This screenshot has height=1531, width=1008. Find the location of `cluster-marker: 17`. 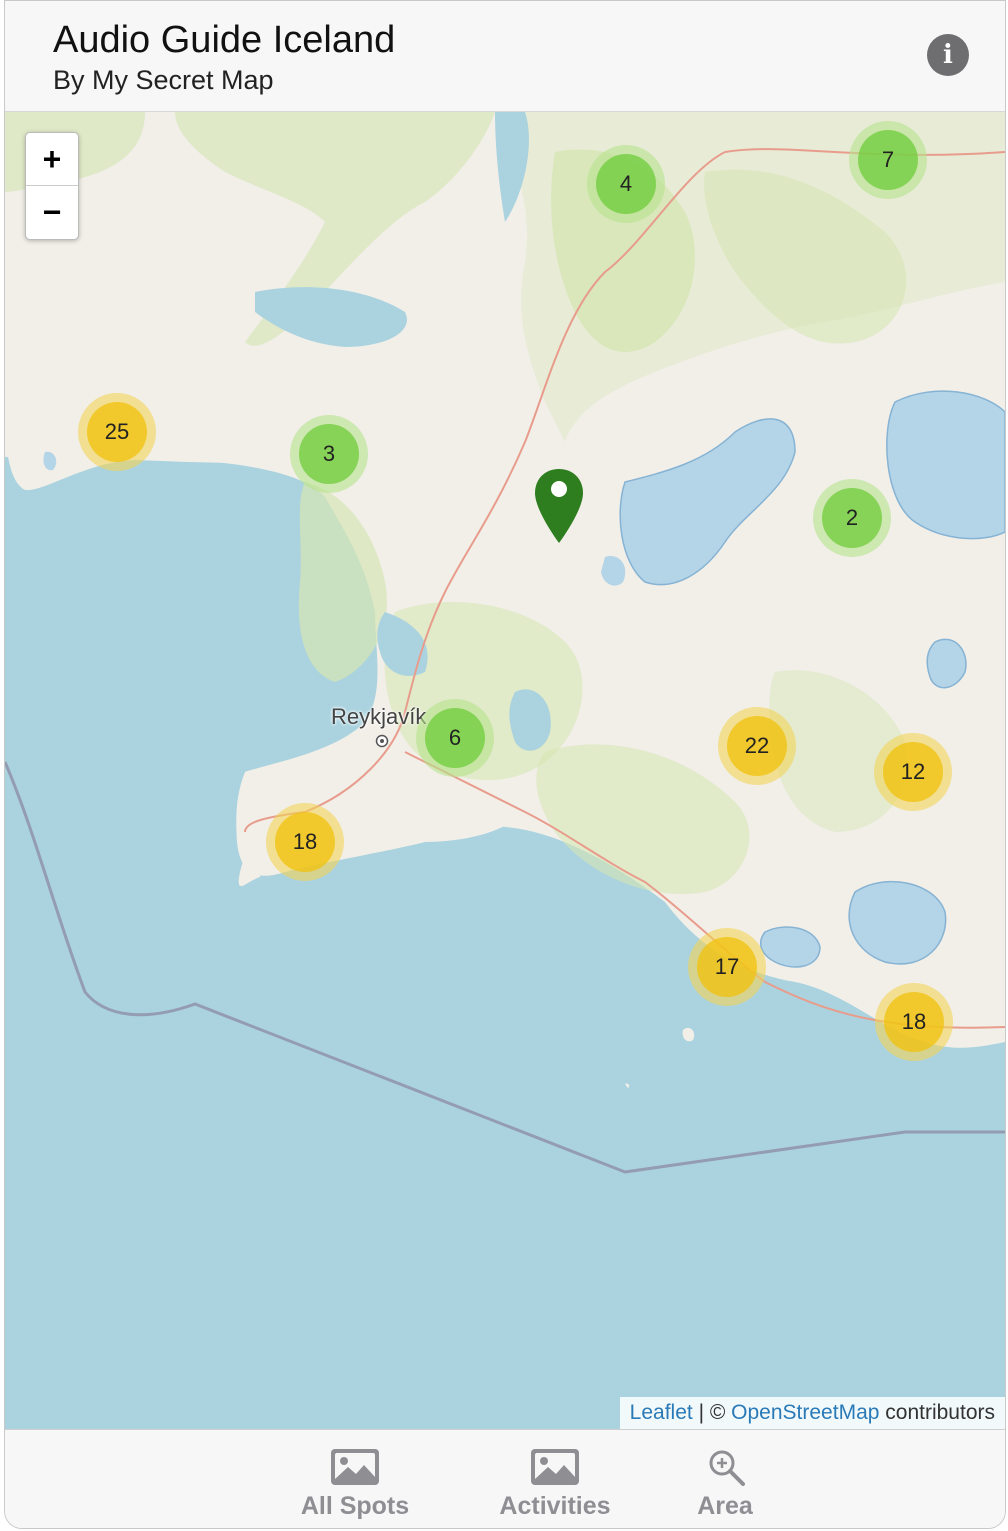

cluster-marker: 17 is located at coordinates (727, 967).